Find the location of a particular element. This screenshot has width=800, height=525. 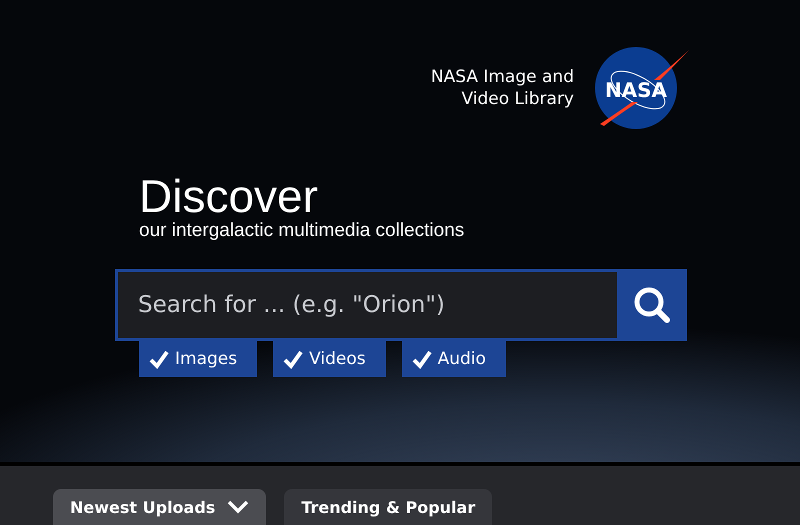

filter-checkbox: Audio is located at coordinates (454, 359).